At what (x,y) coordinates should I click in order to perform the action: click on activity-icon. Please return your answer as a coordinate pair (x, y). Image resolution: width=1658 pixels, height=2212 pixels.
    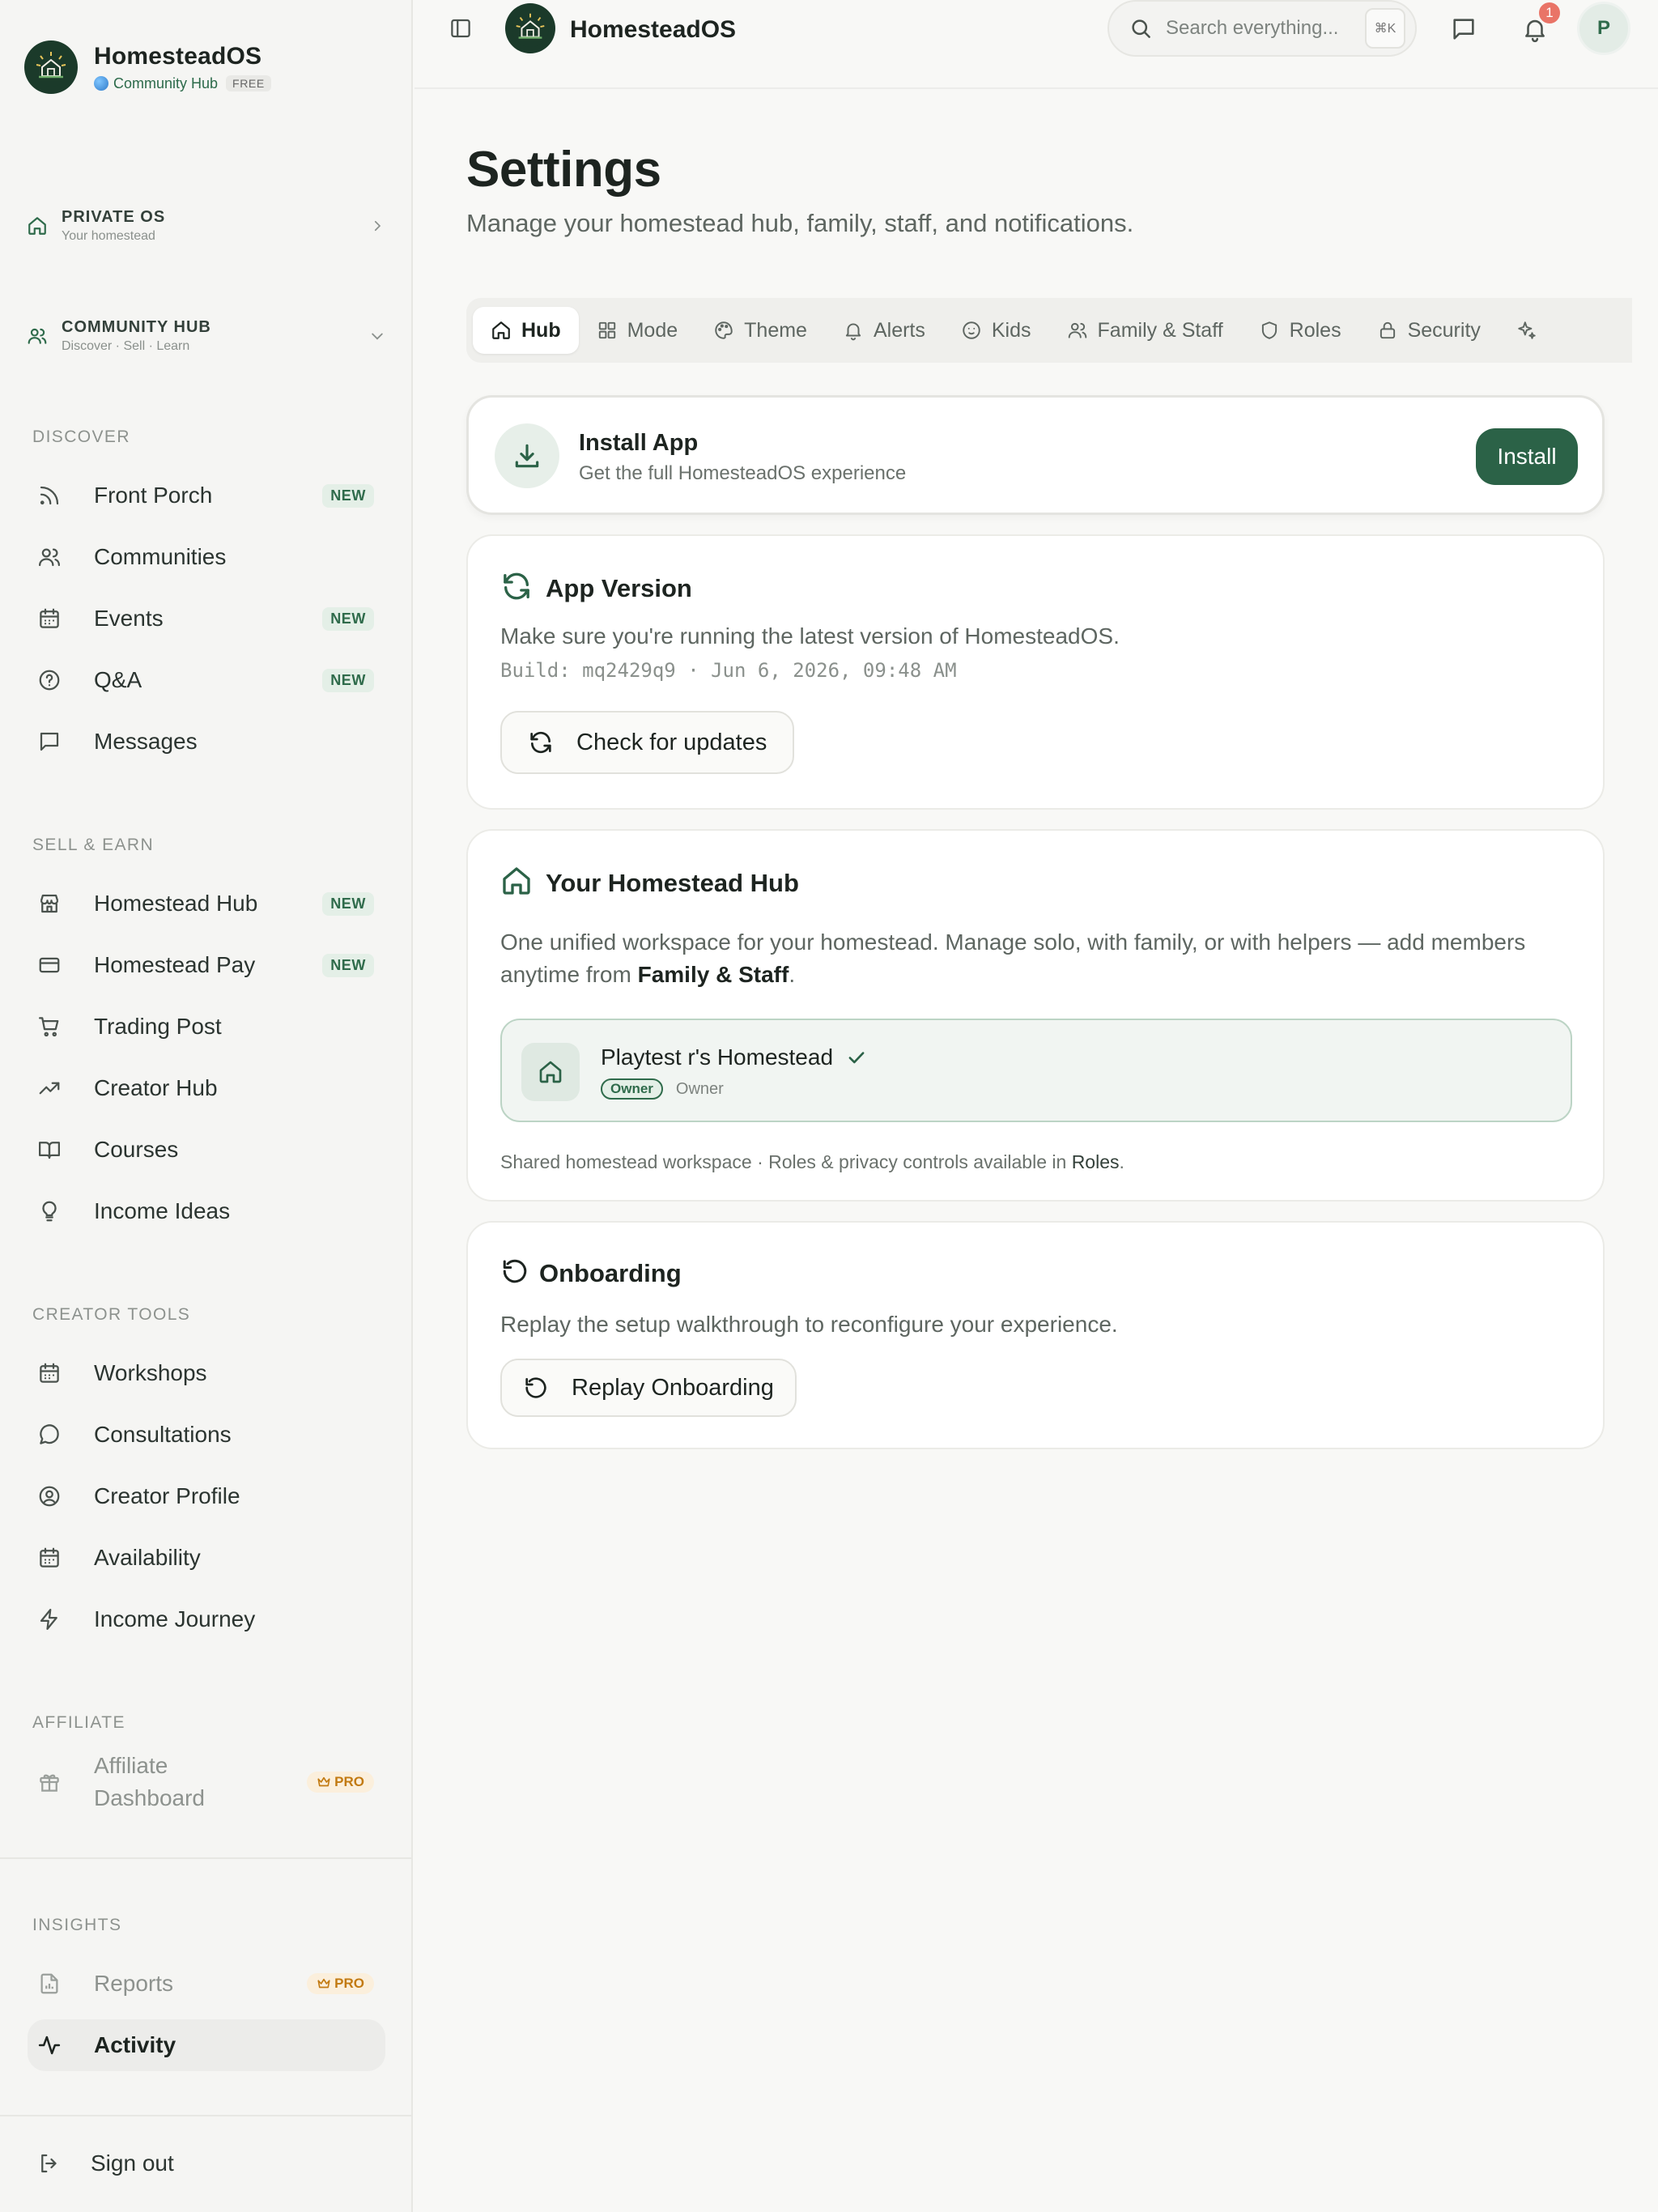
    Looking at the image, I should click on (52, 2045).